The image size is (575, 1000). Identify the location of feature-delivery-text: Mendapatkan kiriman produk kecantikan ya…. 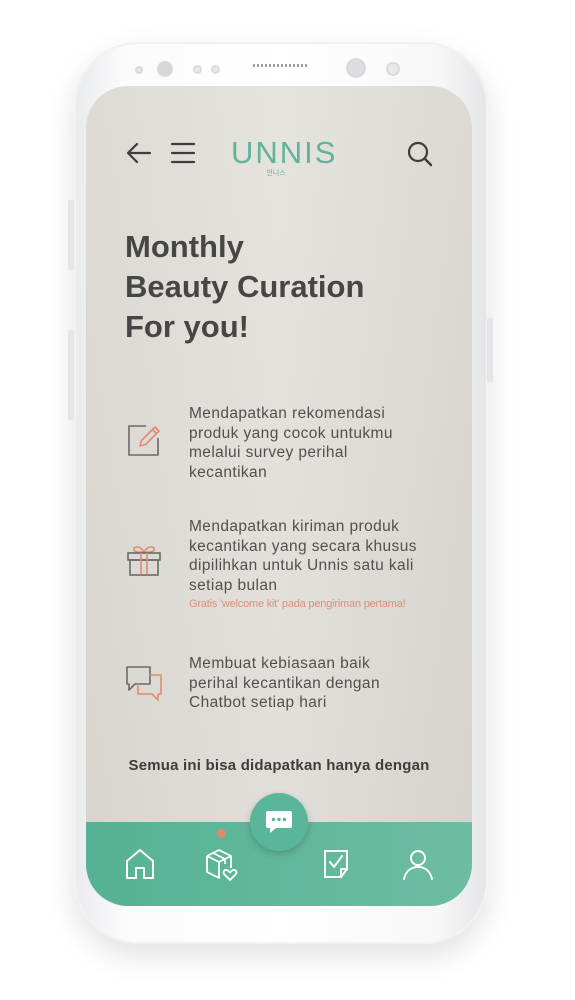
(324, 556).